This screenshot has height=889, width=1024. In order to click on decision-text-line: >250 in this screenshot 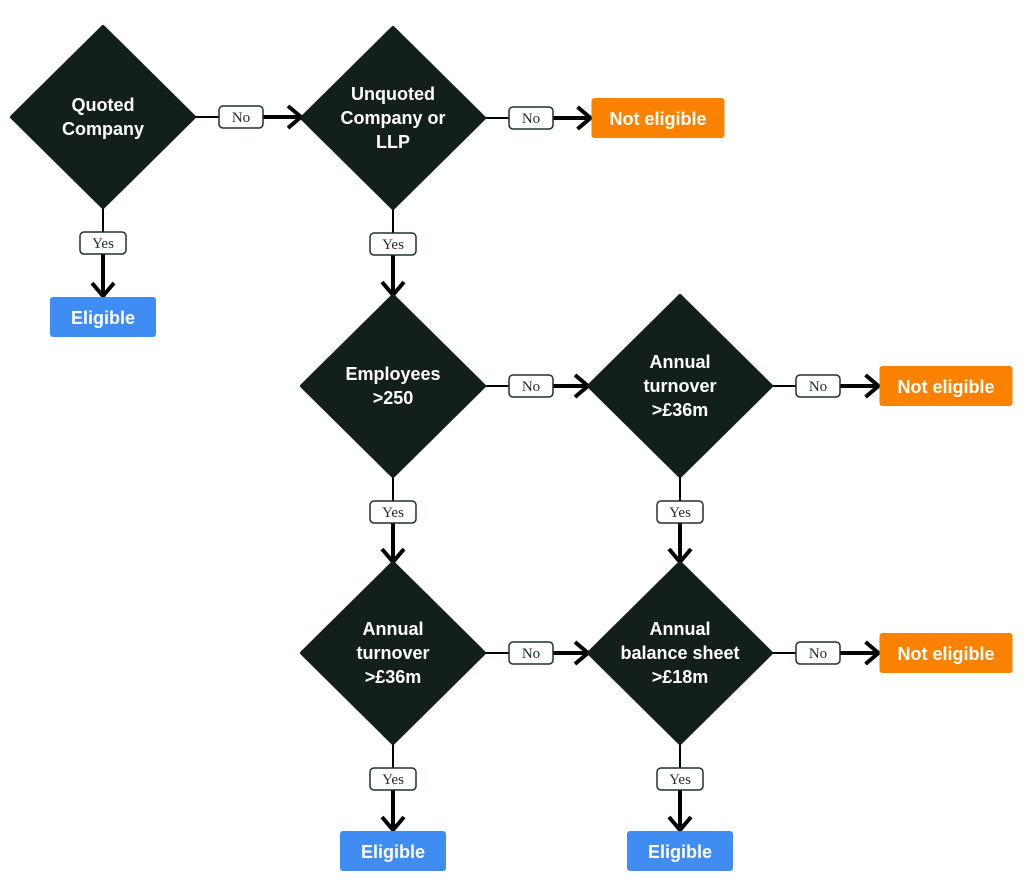, I will do `click(393, 398)`.